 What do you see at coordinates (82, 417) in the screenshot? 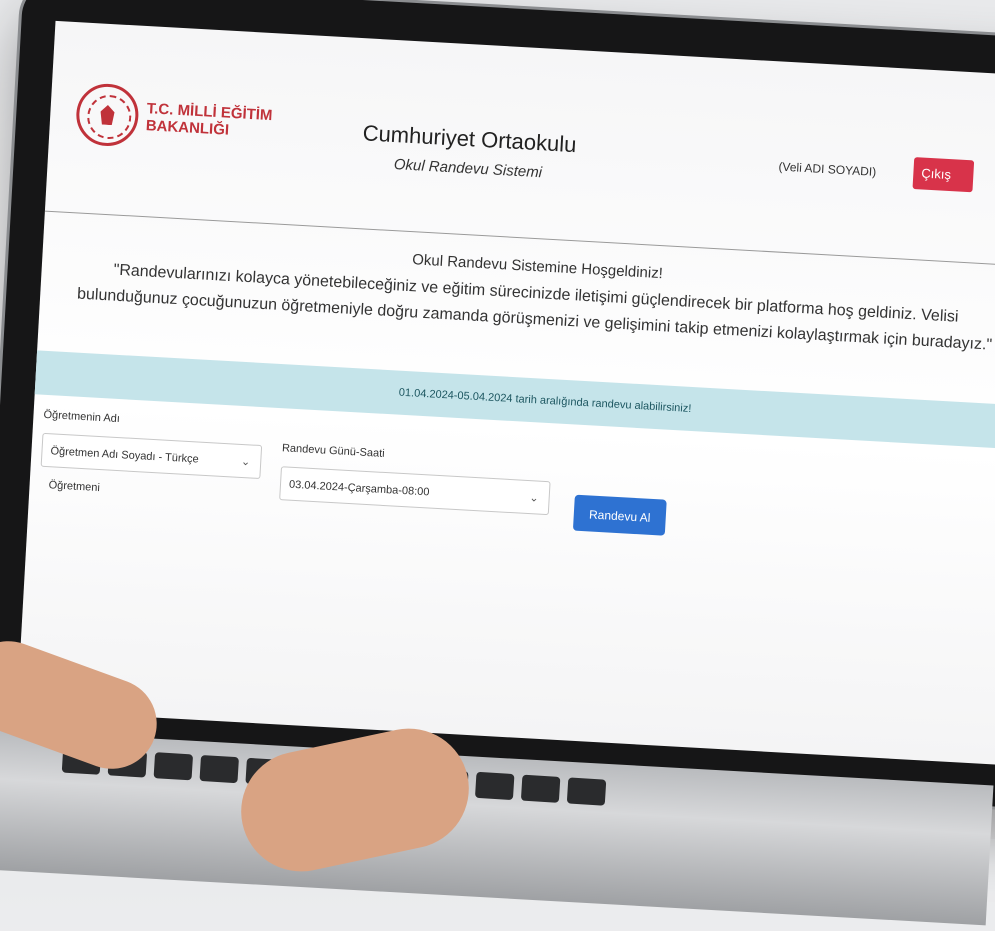
I see `teacher-label: Öğretmenin Adı` at bounding box center [82, 417].